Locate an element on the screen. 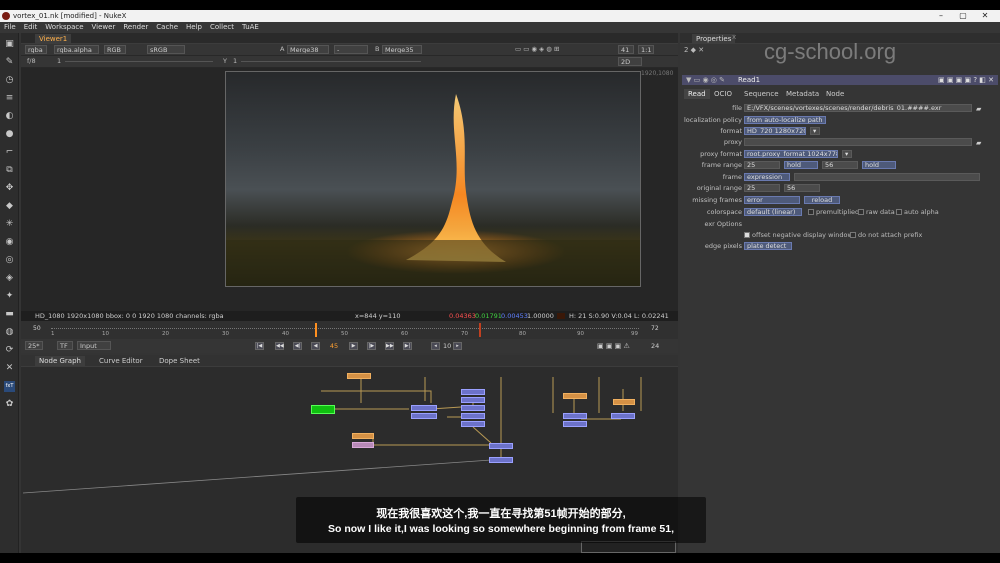 The height and width of the screenshot is (563, 1000). tab-curve-editor: Curve Editor is located at coordinates (121, 361).